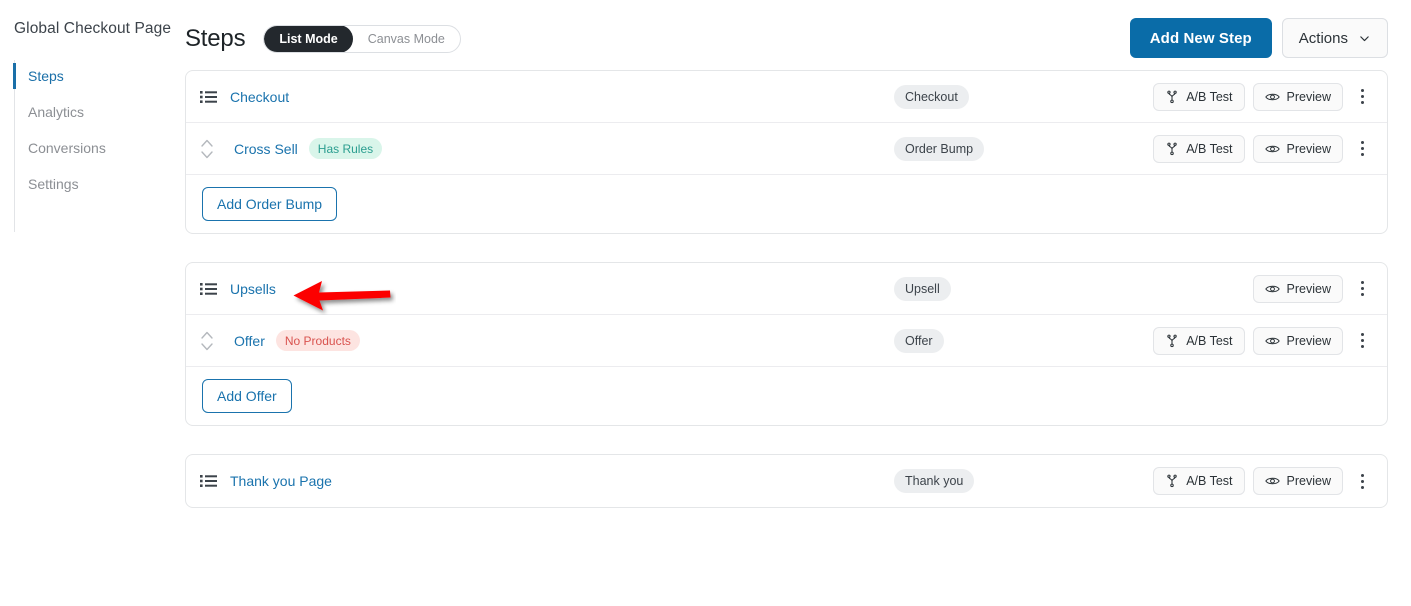 The height and width of the screenshot is (606, 1411). I want to click on header-actions: Add New Step Actions, so click(1258, 38).